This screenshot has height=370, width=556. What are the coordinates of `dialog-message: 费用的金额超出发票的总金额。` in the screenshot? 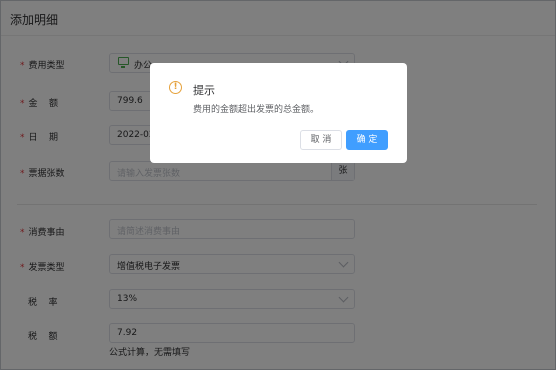 It's located at (256, 110).